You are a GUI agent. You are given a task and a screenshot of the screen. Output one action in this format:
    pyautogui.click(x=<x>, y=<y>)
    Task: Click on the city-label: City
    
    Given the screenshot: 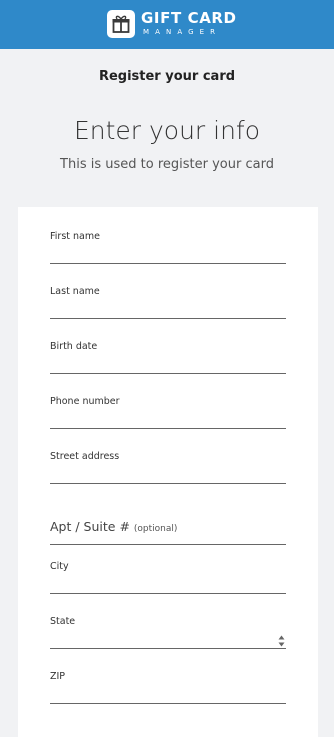 What is the action you would take?
    pyautogui.click(x=59, y=566)
    